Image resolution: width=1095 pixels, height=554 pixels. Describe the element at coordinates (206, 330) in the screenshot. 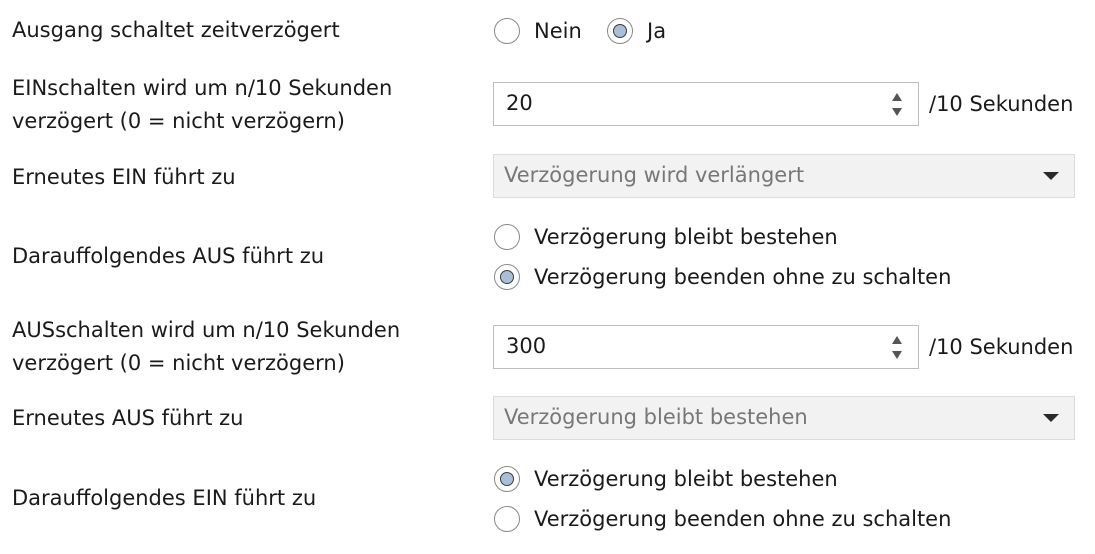

I see `off-delay-label-line1: AUSschalten wird um n/10 Sekunden` at that location.